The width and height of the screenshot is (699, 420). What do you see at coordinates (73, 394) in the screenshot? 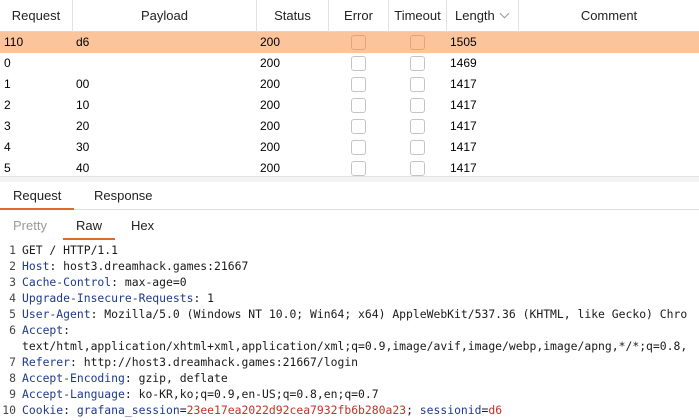
I see `header-name: Accept-Language` at bounding box center [73, 394].